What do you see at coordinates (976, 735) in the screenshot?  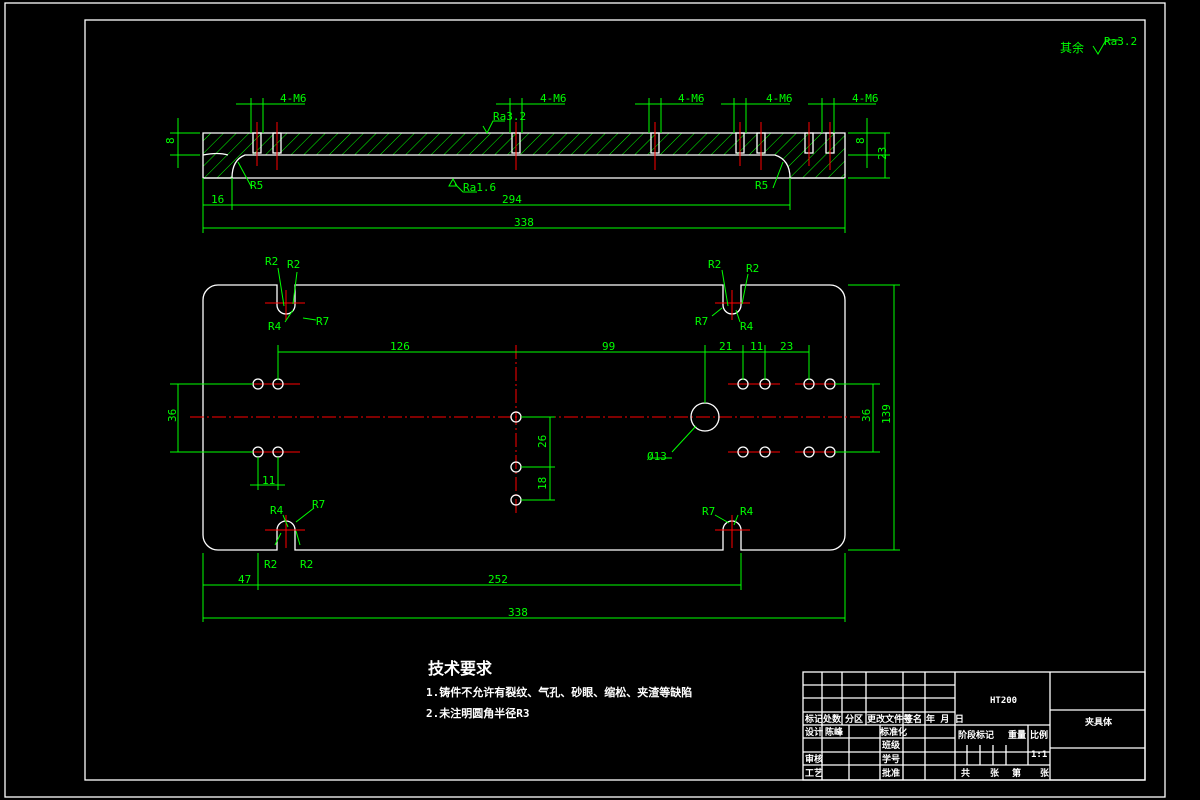 I see `drawing-label: 阶段标记` at bounding box center [976, 735].